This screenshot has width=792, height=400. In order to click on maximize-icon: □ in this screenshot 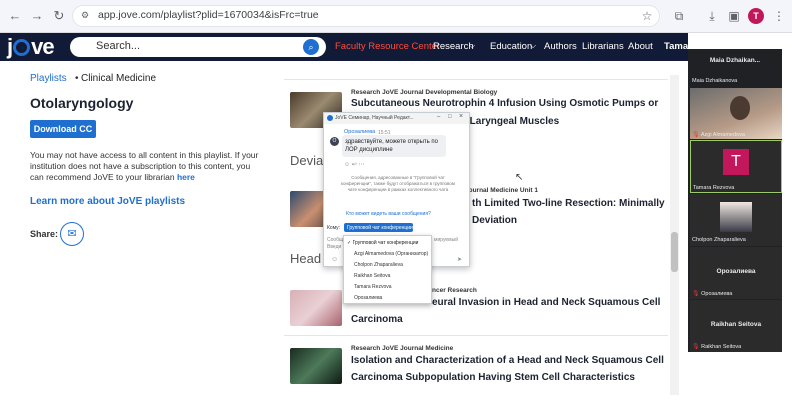, I will do `click(450, 117)`.